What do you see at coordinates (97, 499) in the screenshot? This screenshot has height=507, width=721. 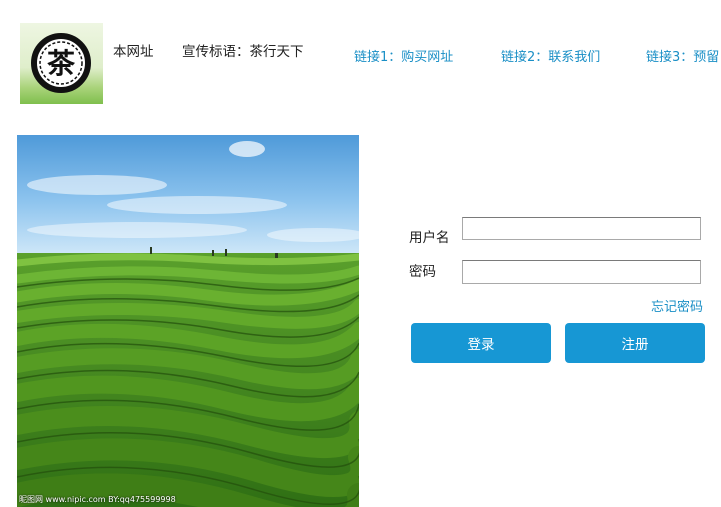 I see `image-watermark: 昵图网 www.nipic.com BY:qq475599998` at bounding box center [97, 499].